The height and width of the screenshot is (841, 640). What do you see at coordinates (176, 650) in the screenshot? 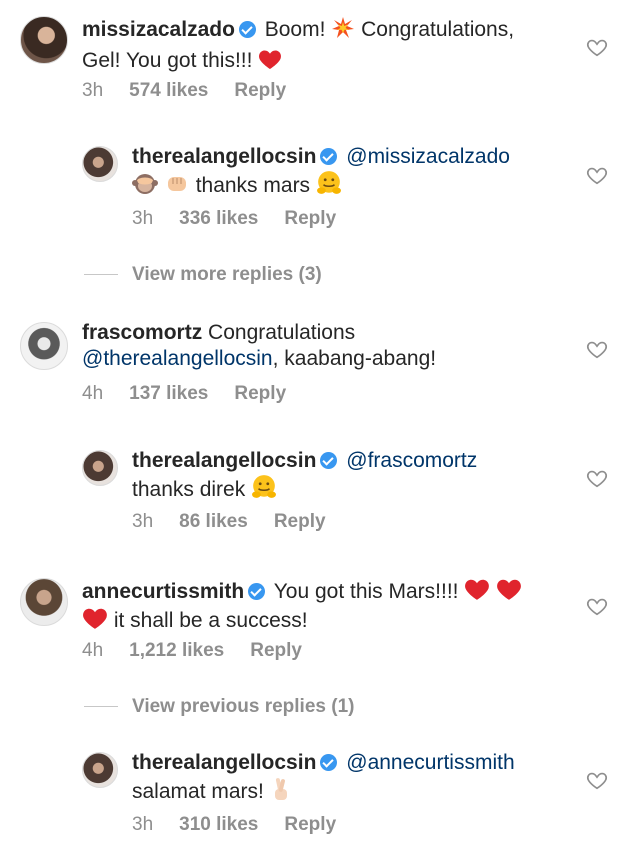
I see `likes-count: 1,212 likes` at bounding box center [176, 650].